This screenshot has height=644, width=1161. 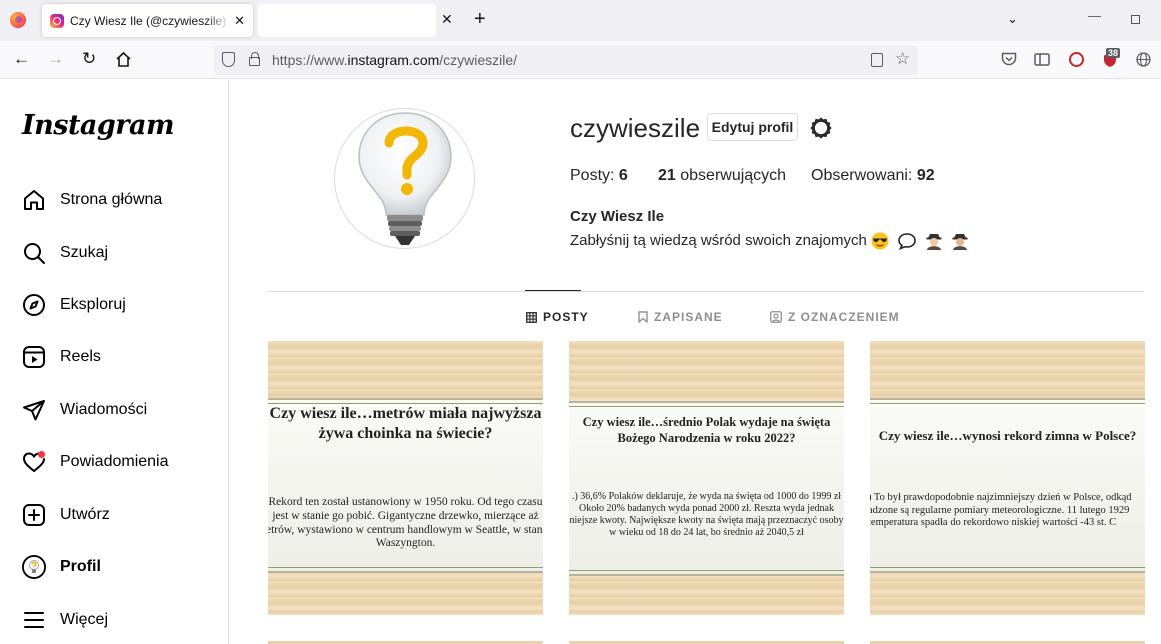 What do you see at coordinates (776, 317) in the screenshot?
I see `tagged-icon` at bounding box center [776, 317].